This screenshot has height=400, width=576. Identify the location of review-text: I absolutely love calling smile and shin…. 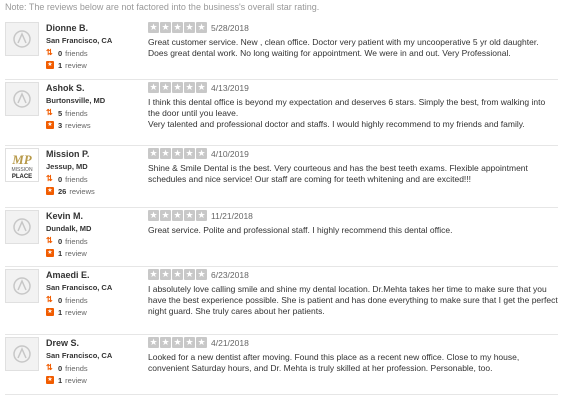
(353, 300).